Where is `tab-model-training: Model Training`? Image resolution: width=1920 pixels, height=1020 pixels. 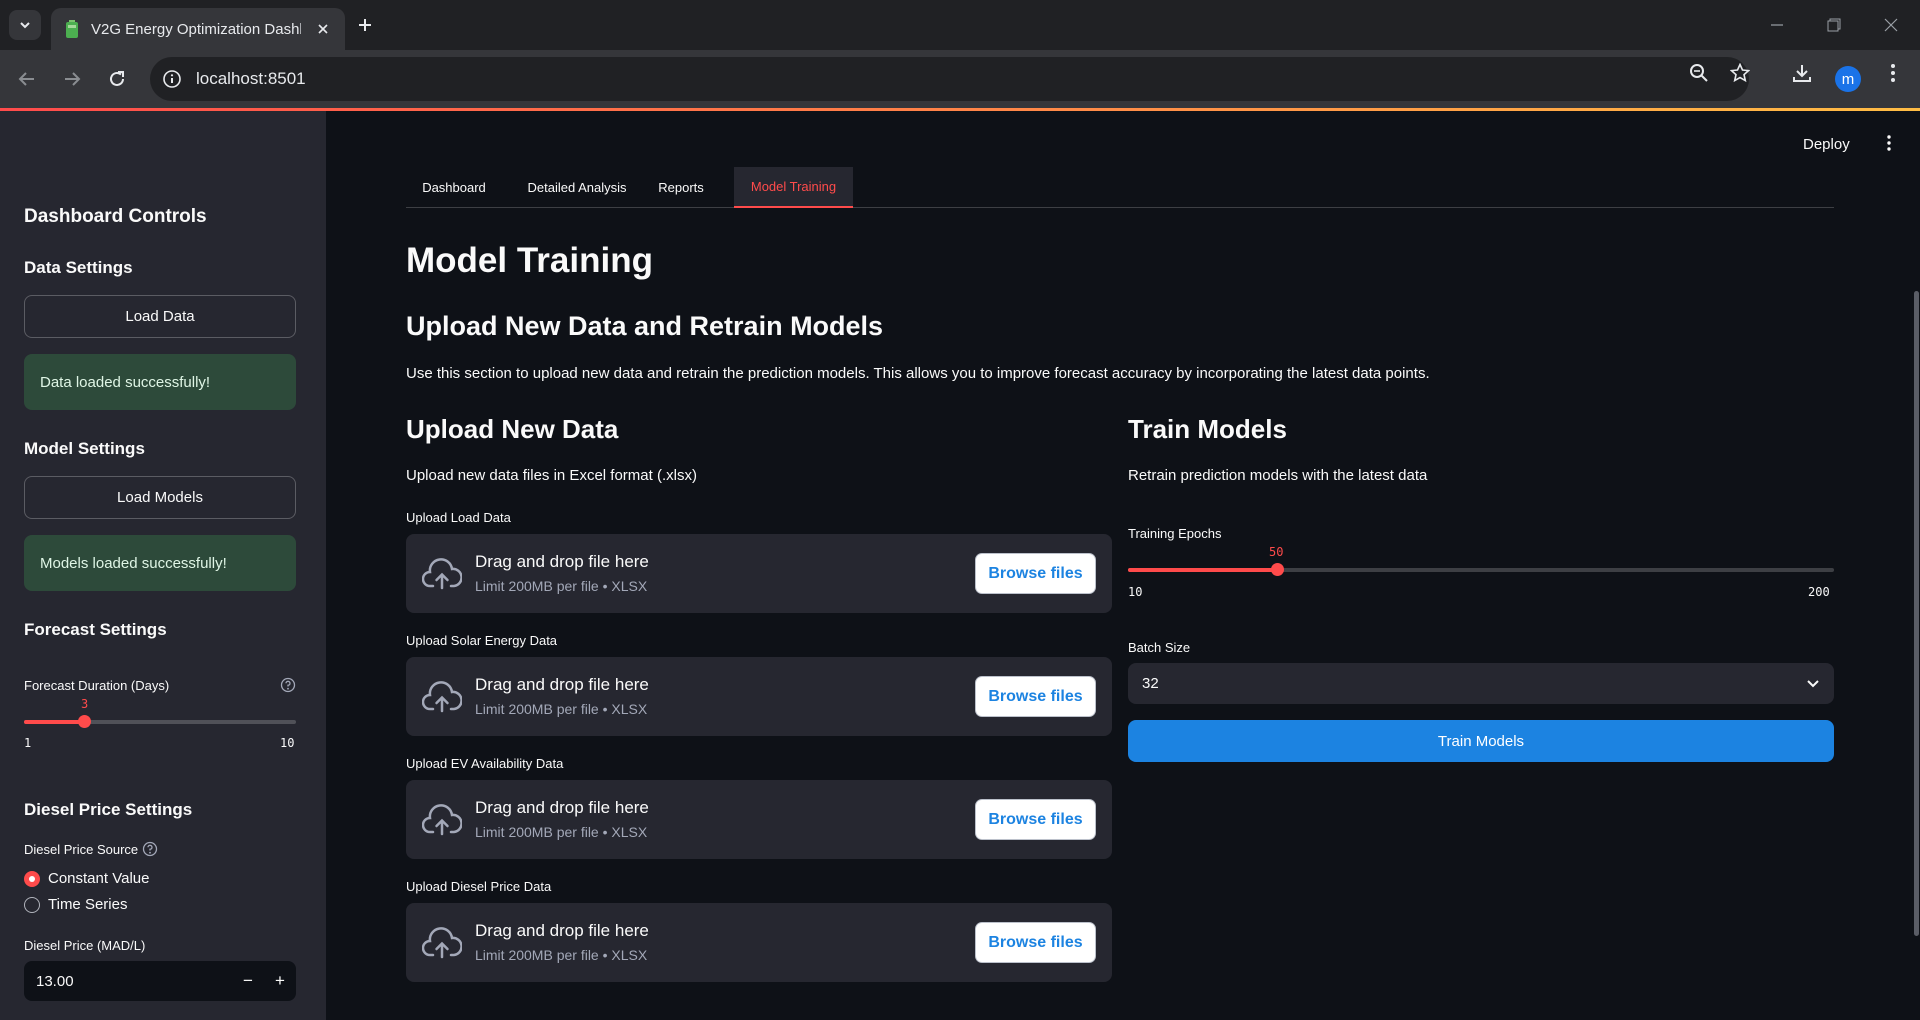 tab-model-training: Model Training is located at coordinates (793, 187).